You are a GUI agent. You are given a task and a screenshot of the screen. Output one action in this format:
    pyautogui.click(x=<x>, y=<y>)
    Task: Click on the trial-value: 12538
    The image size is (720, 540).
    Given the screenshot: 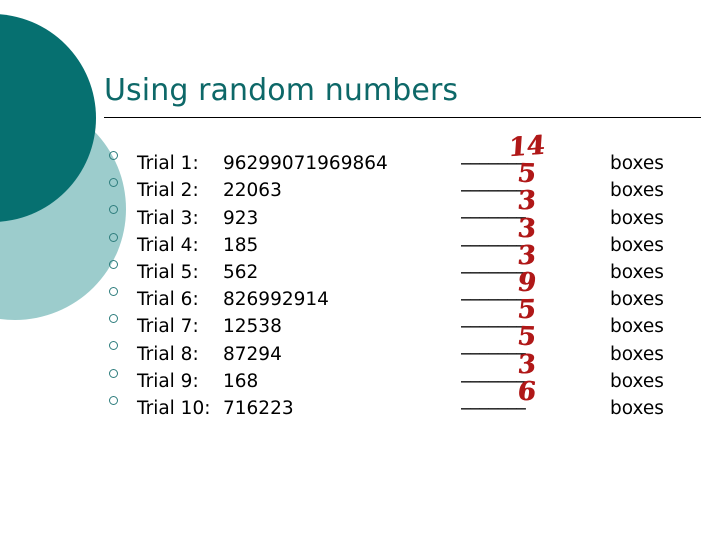 What is the action you would take?
    pyautogui.click(x=252, y=327)
    